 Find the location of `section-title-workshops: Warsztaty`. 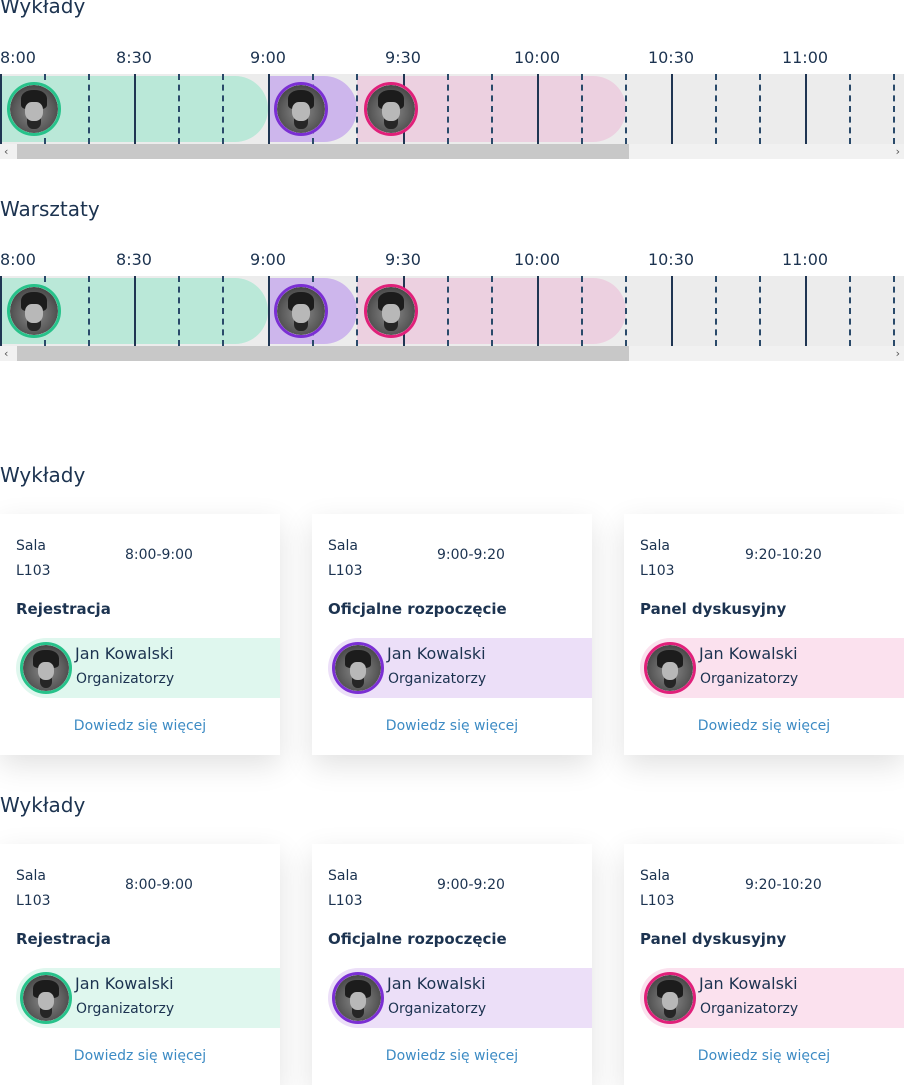

section-title-workshops: Warsztaty is located at coordinates (50, 209).